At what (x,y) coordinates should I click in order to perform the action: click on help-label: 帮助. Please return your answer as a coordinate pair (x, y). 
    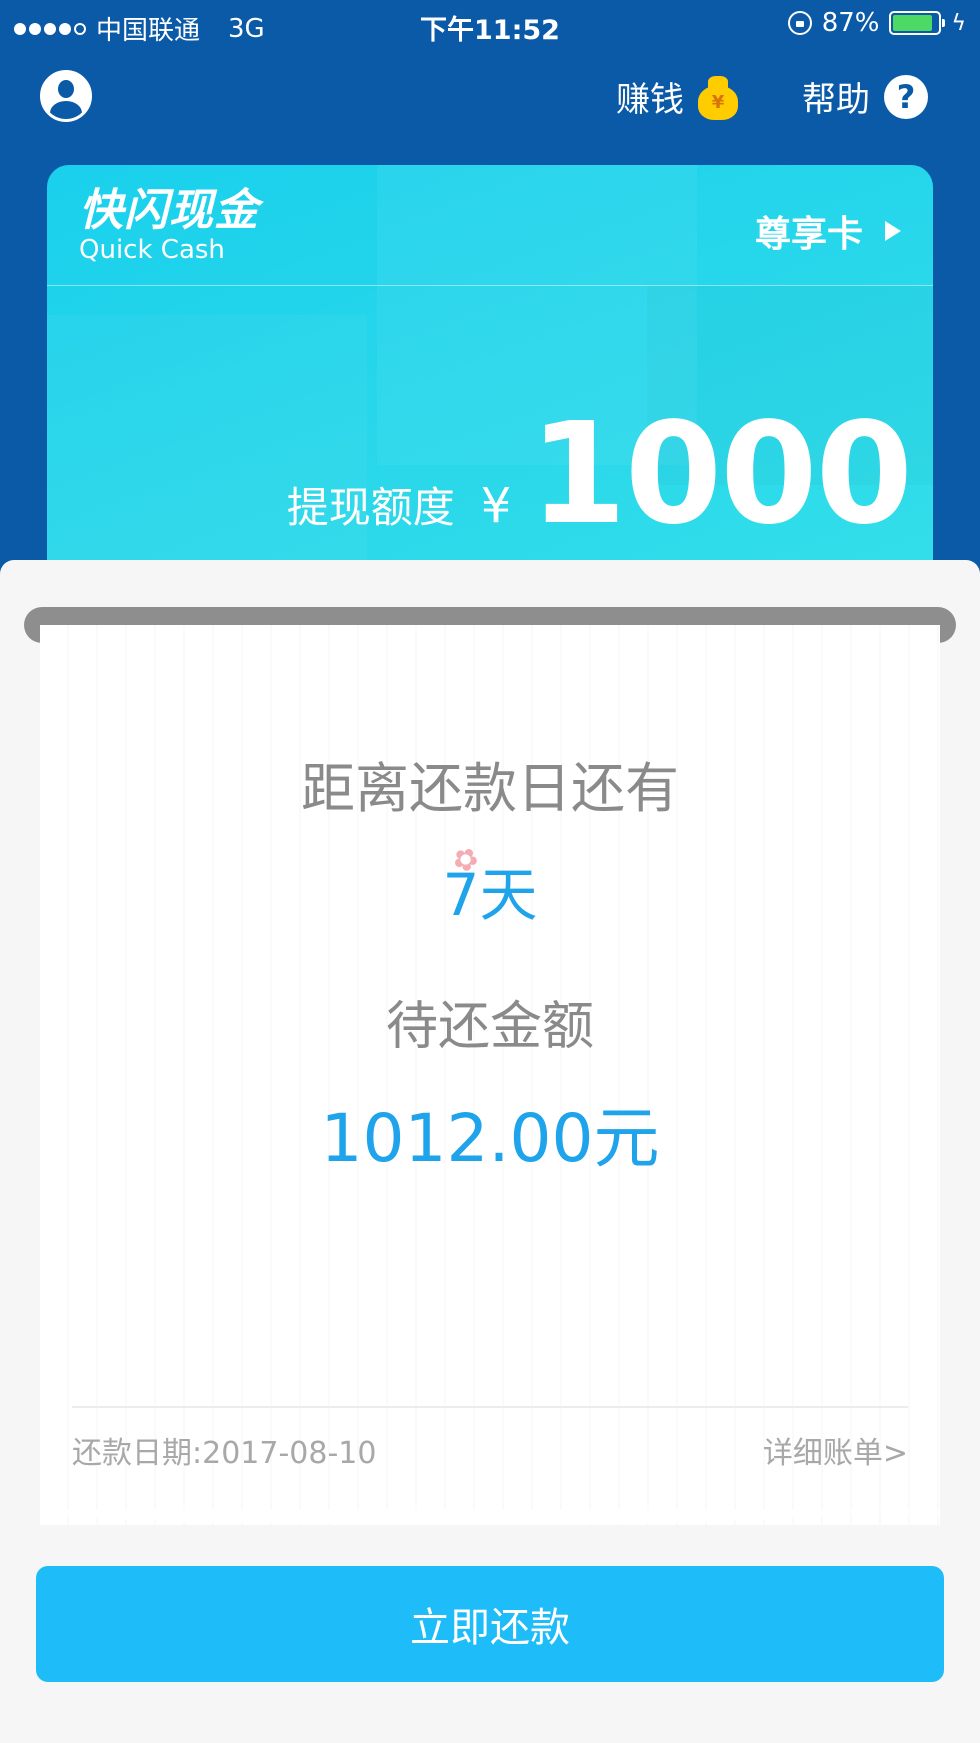
    Looking at the image, I should click on (836, 100).